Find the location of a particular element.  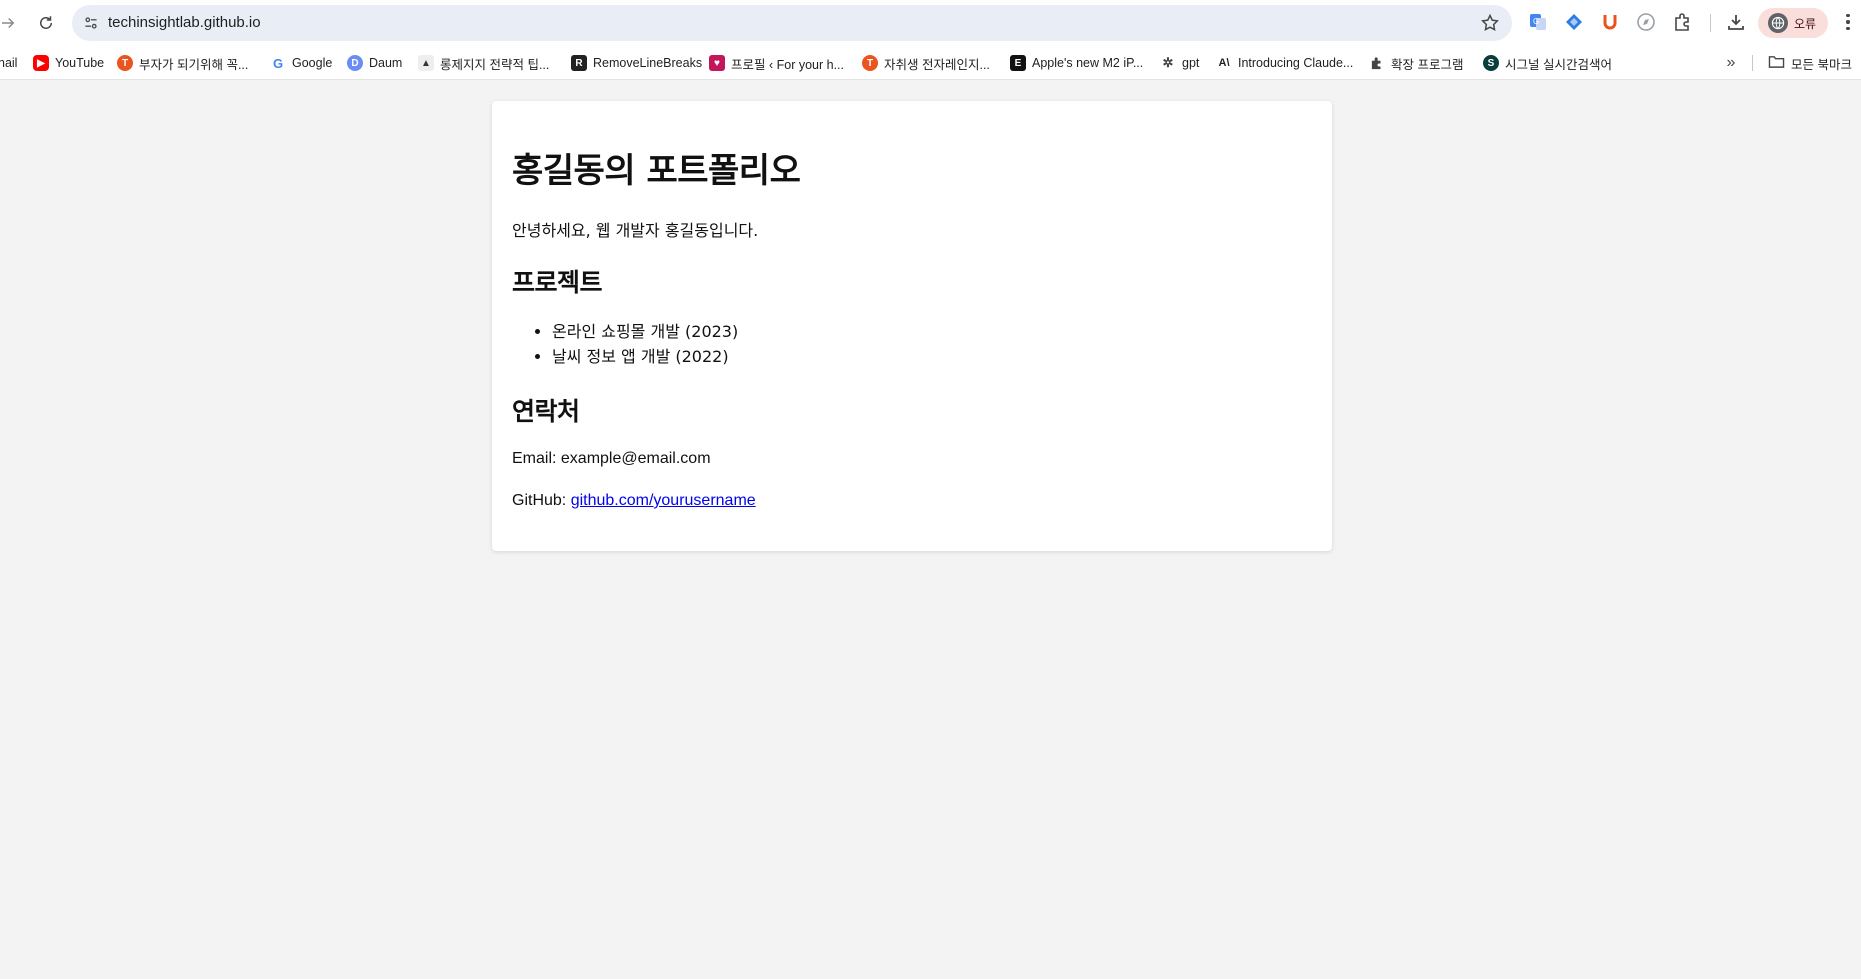

svg-text: G is located at coordinates (1536, 21).